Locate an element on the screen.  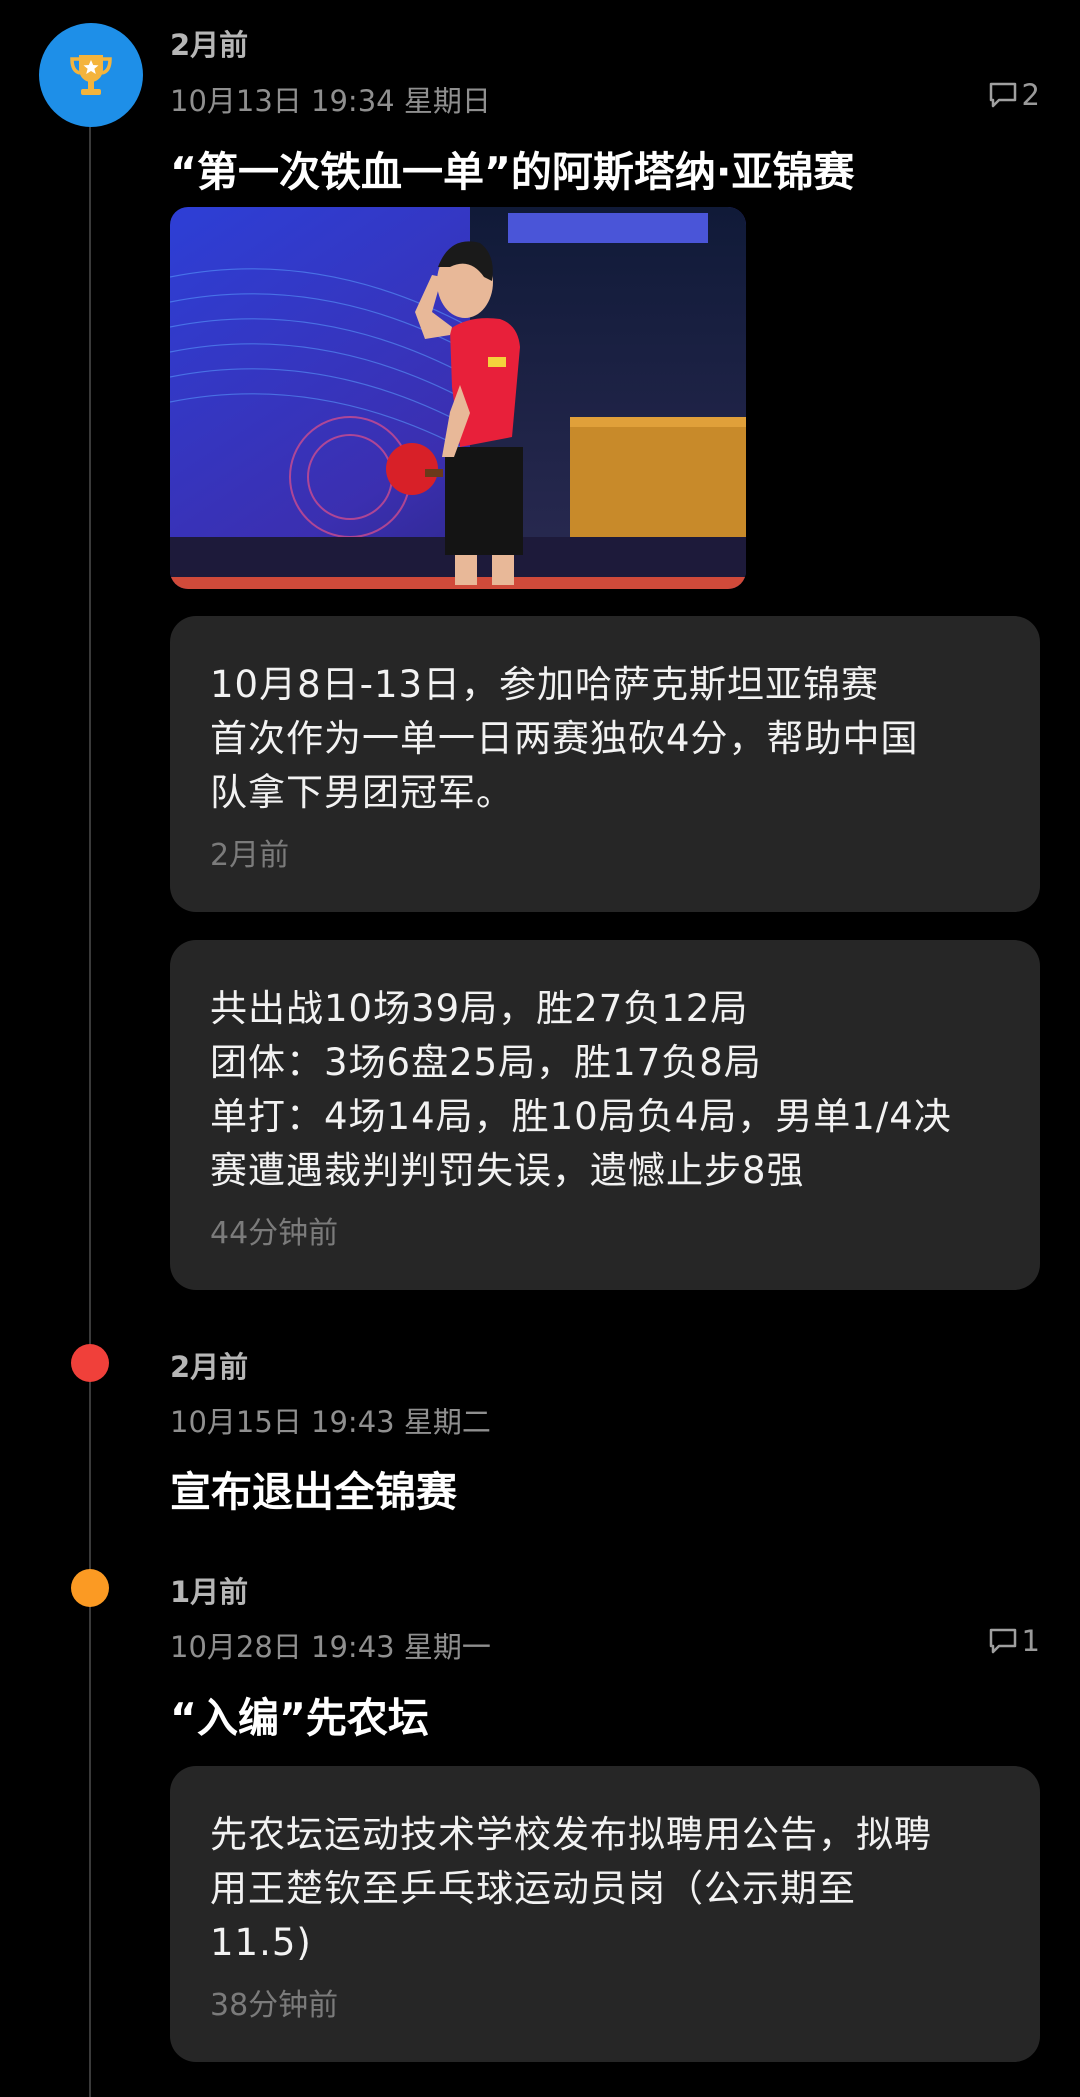
timeline-dot-red is located at coordinates (90, 1363).